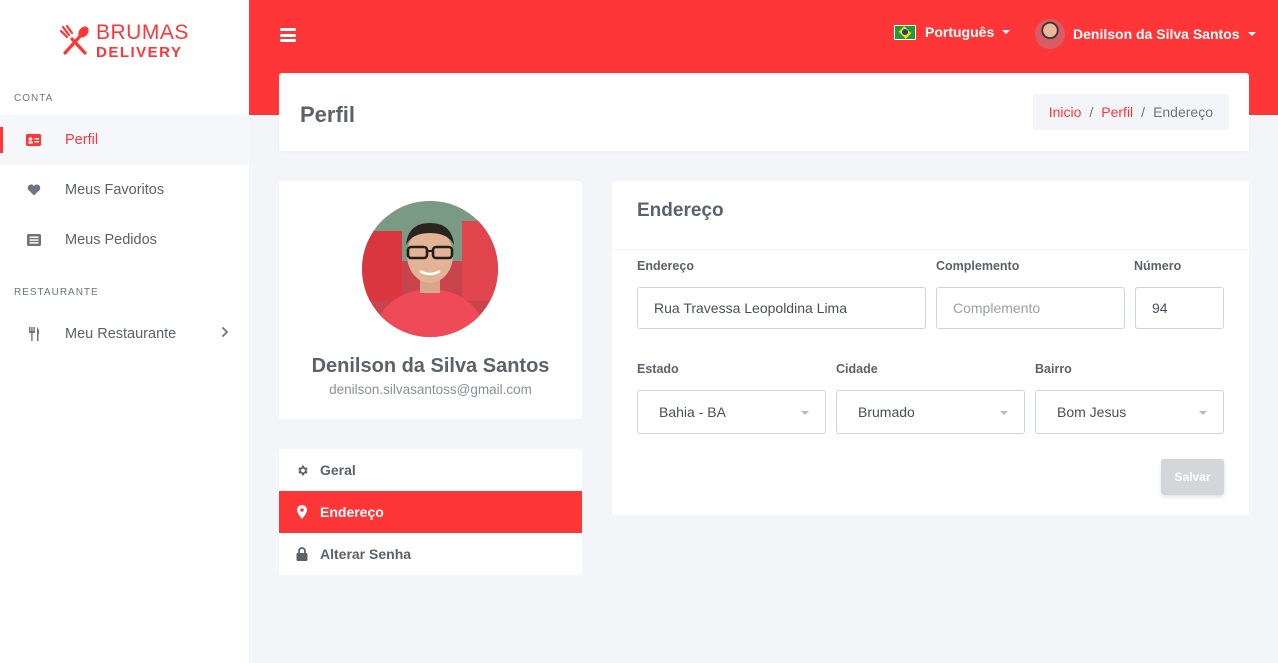 This screenshot has height=663, width=1278. What do you see at coordinates (680, 210) in the screenshot?
I see `address-card-title: Endereço` at bounding box center [680, 210].